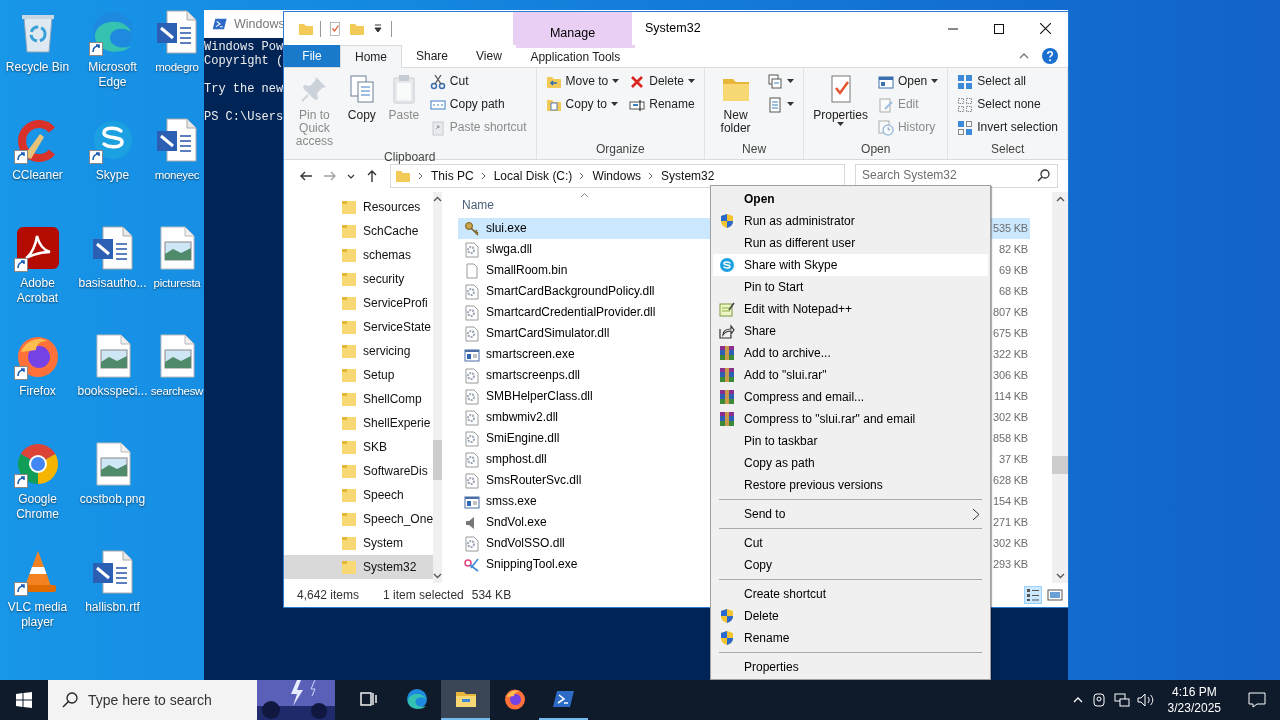  I want to click on file-size: 322 KB, so click(1010, 354).